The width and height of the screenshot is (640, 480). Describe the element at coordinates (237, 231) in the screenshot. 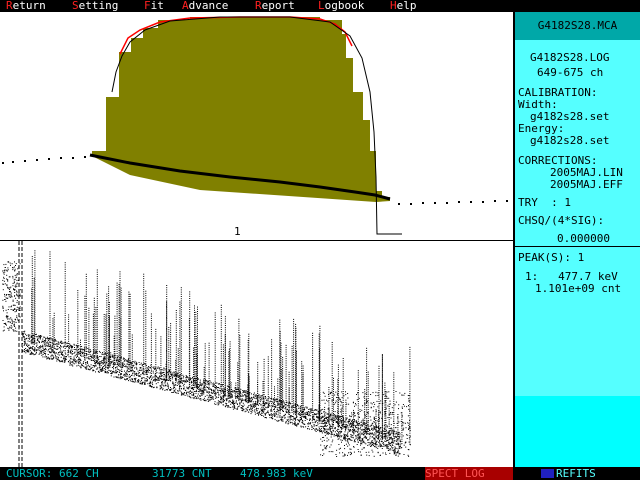

I see `peak-marker-label: 1` at that location.